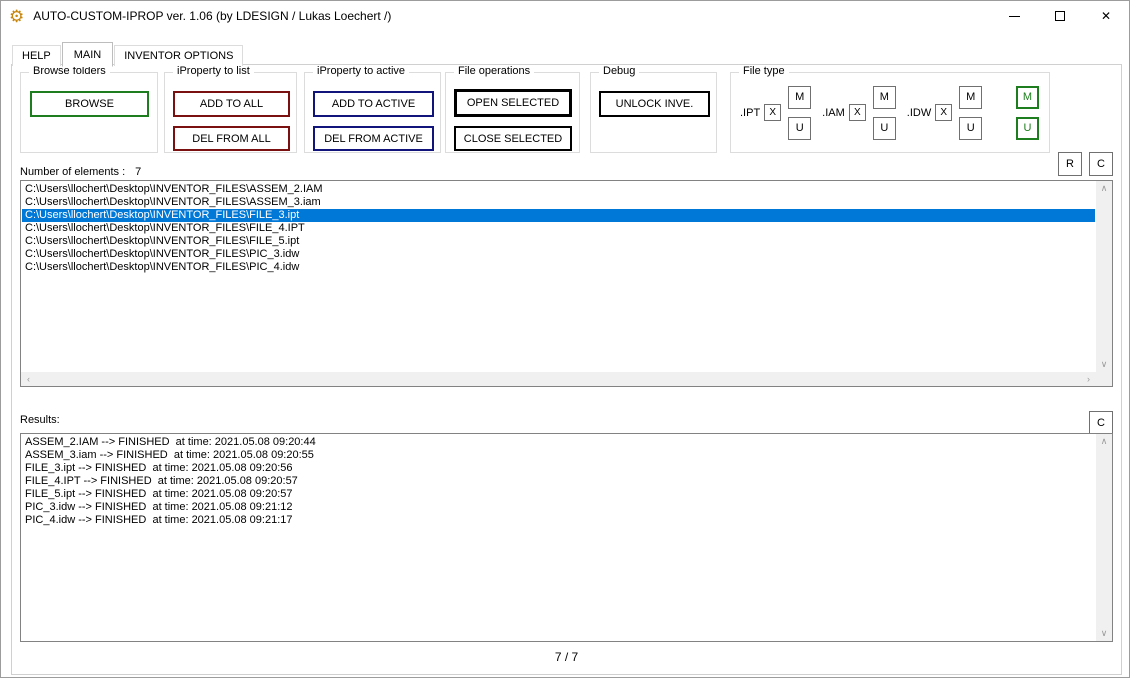 The image size is (1130, 678). I want to click on file-list-horizontal-scrollbar: ‹ ›, so click(558, 379).